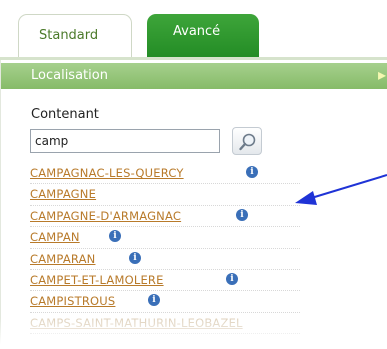 This screenshot has width=387, height=349. I want to click on list-item: CAMPS-SAINT-MATHURIN-LEOBAZEL, so click(165, 324).